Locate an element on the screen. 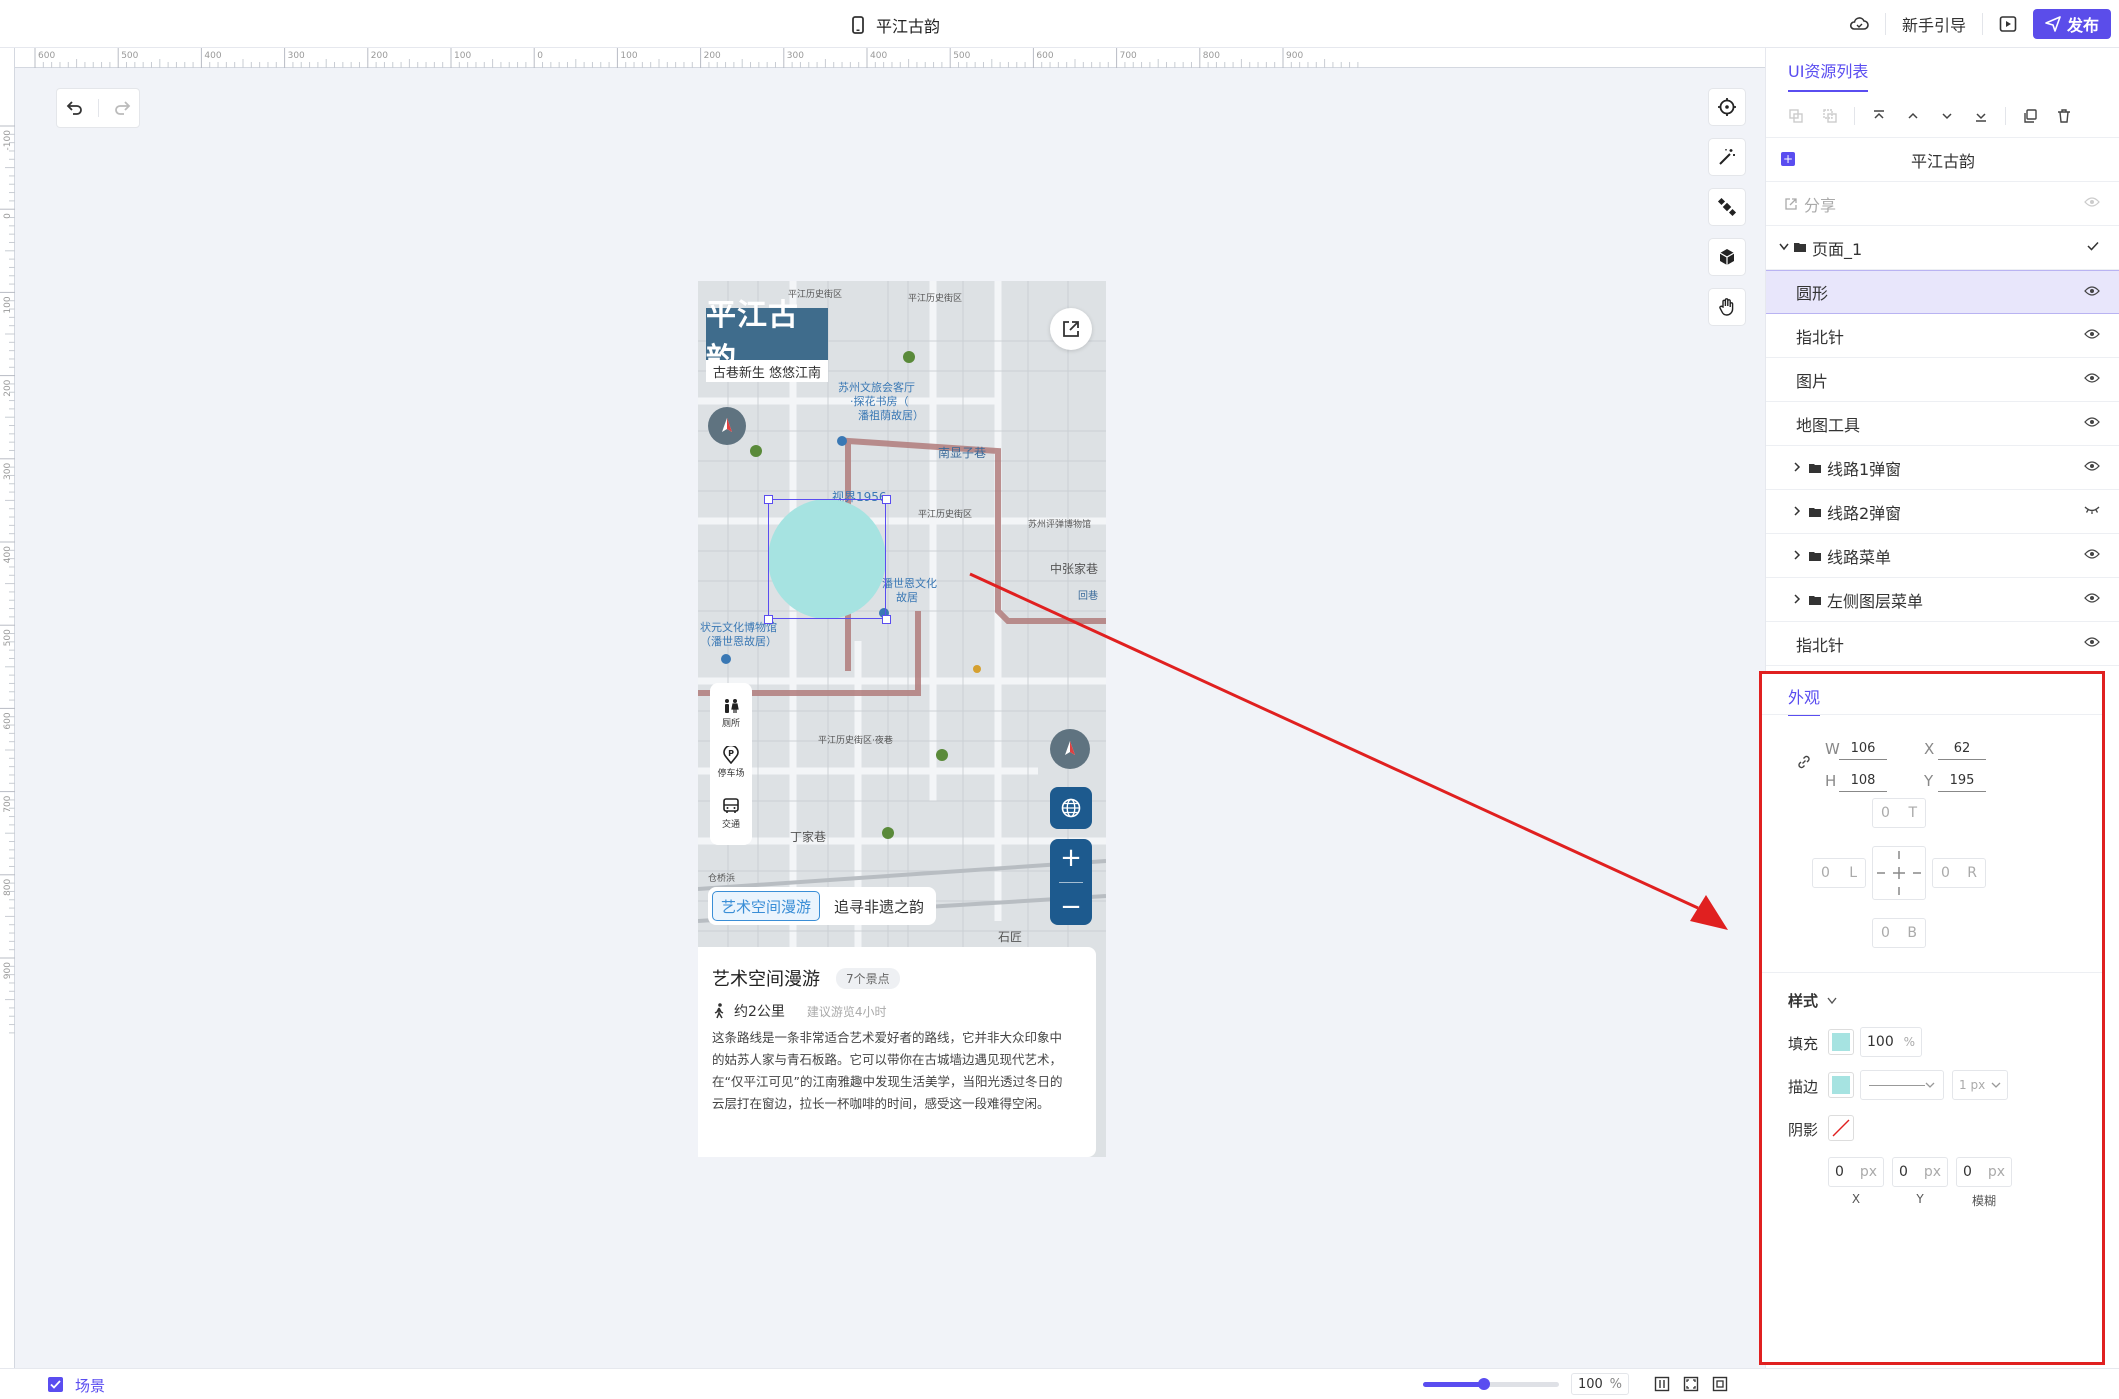  project-name: 平江古韵 is located at coordinates (1942, 161).